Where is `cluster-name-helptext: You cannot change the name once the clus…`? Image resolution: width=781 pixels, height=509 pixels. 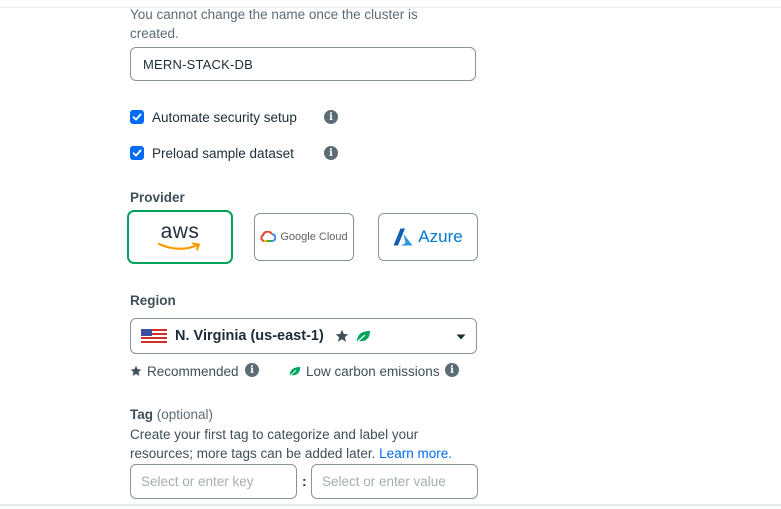 cluster-name-helptext: You cannot change the name once the clus… is located at coordinates (274, 24).